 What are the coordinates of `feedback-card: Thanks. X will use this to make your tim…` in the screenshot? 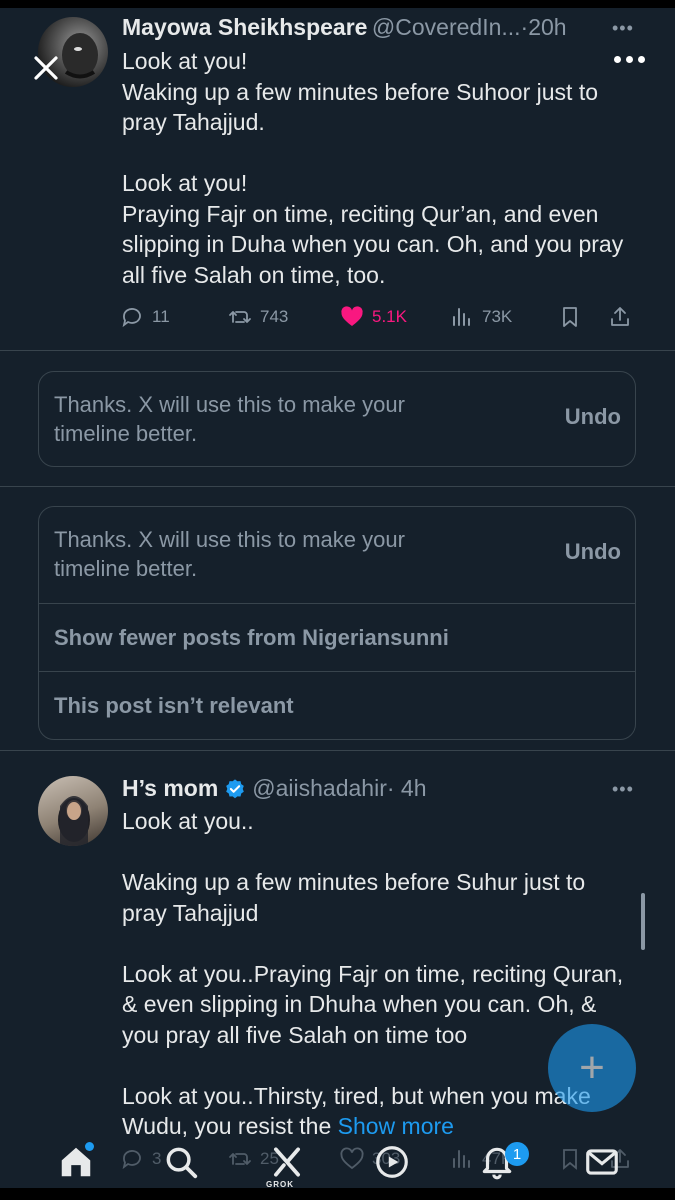 It's located at (337, 419).